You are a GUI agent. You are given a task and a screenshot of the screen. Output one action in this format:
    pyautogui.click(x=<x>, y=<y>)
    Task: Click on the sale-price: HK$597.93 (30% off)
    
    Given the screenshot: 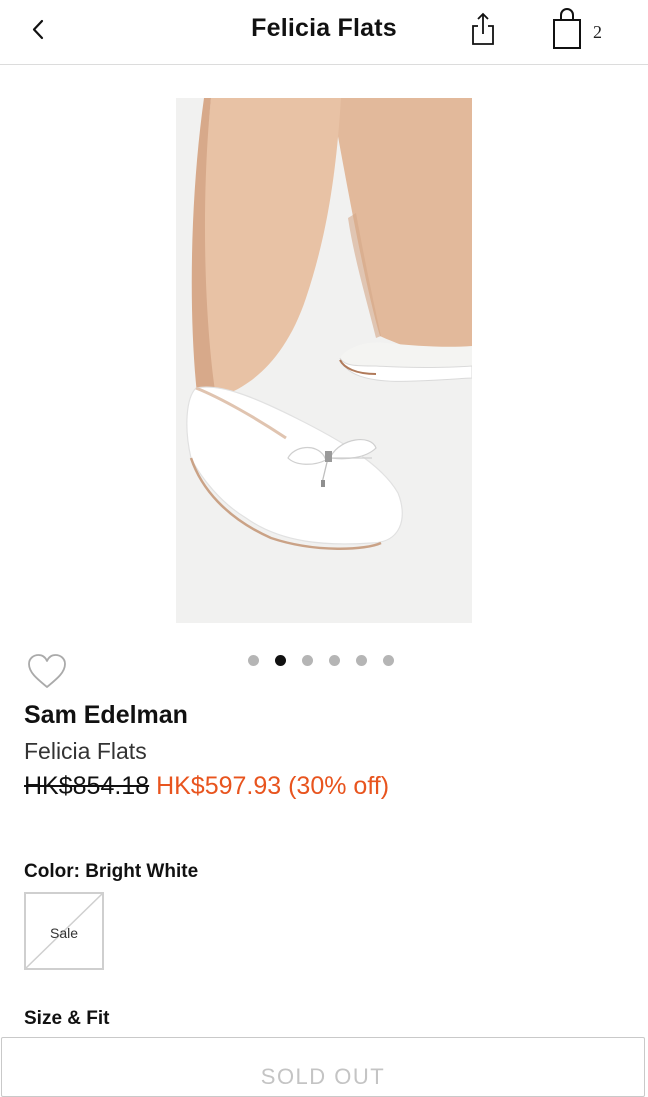 What is the action you would take?
    pyautogui.click(x=273, y=786)
    